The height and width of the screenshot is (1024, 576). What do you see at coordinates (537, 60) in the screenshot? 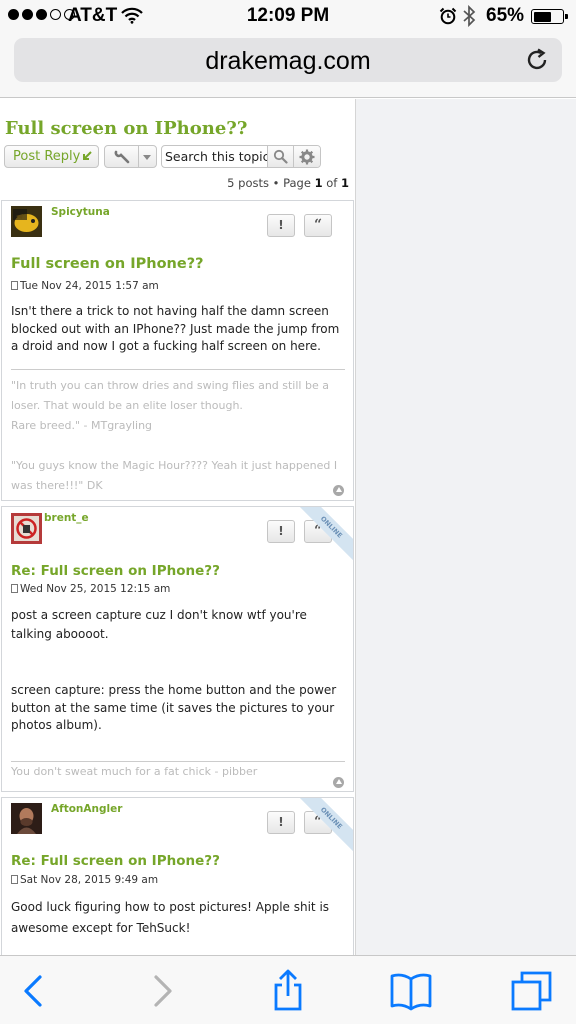
I see `reload-icon` at bounding box center [537, 60].